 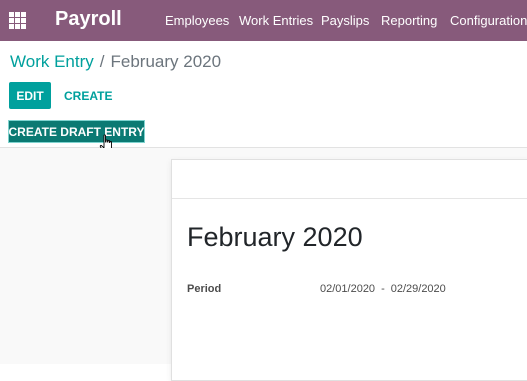 I want to click on status-bar: CREATE DRAFT ENTRY, so click(x=263, y=135).